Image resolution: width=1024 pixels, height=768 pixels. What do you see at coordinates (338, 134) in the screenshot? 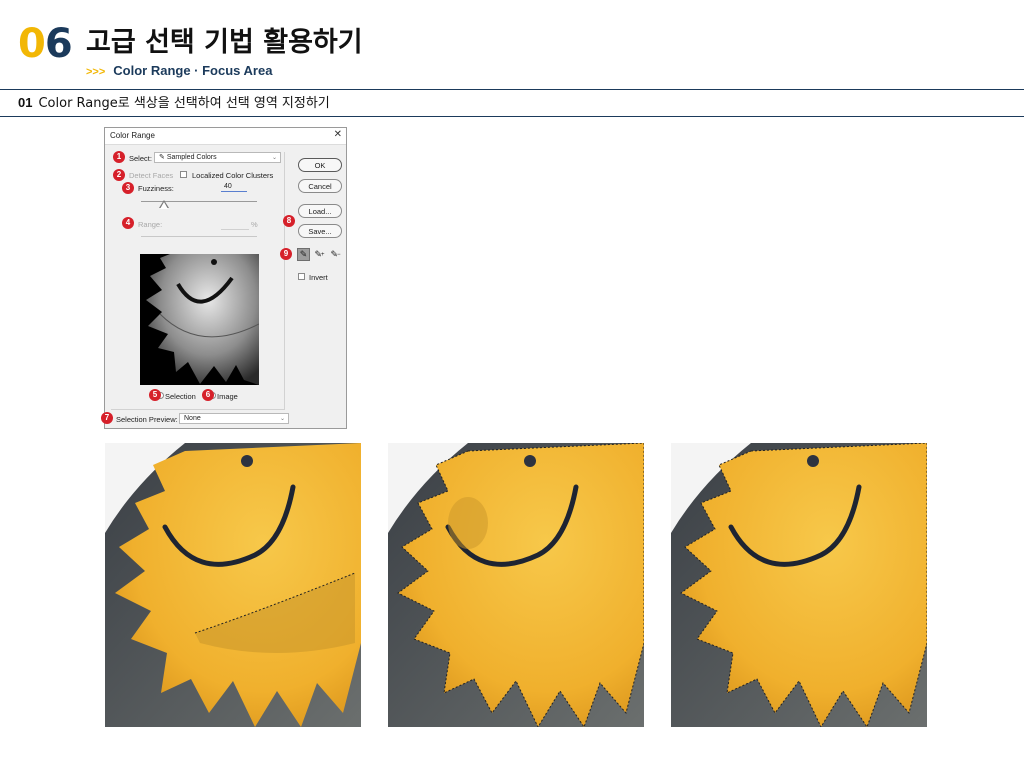
I see `close-icon: ✕` at bounding box center [338, 134].